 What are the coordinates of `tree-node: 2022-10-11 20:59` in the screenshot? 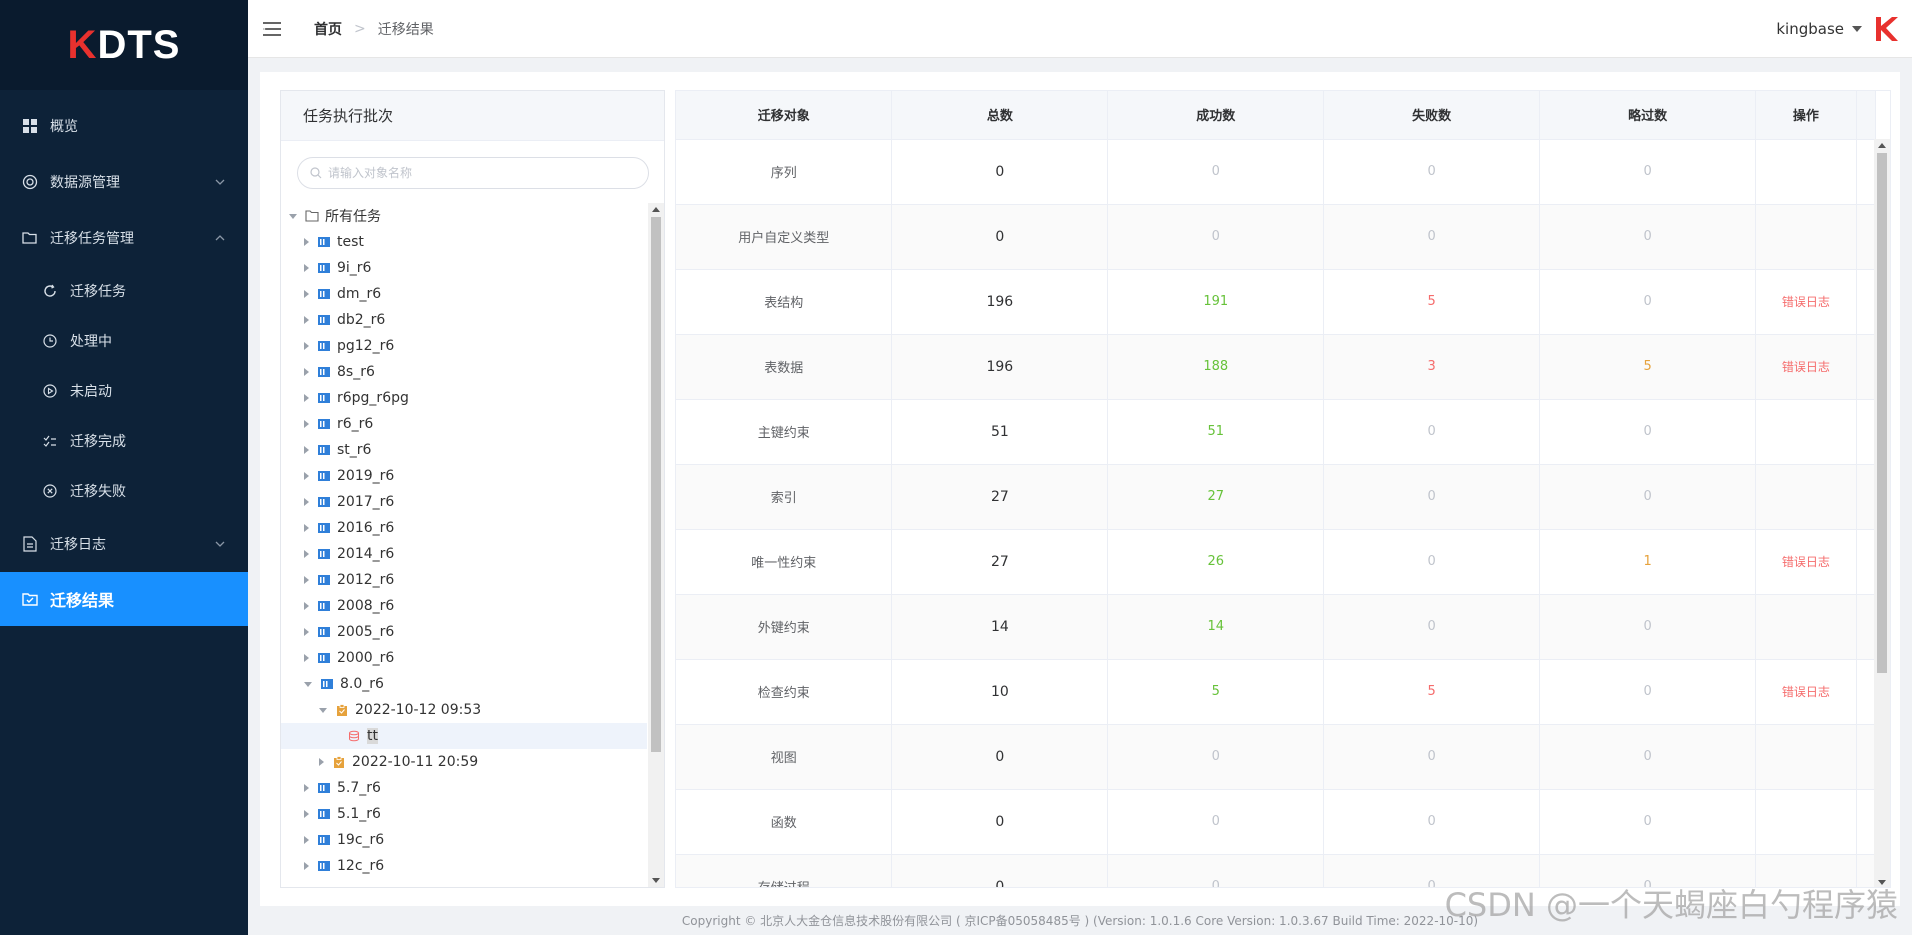 It's located at (464, 762).